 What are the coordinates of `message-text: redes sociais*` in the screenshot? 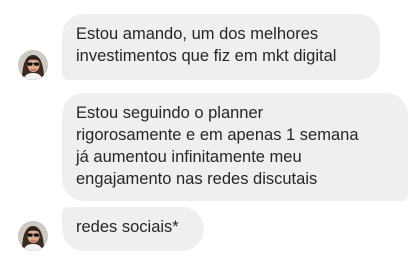 It's located at (127, 227).